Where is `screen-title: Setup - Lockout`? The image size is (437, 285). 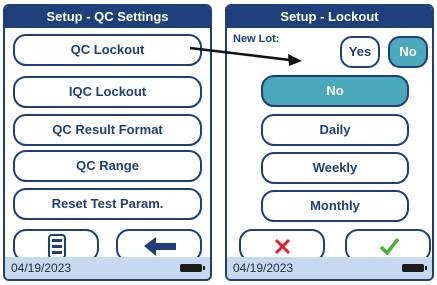
screen-title: Setup - Lockout is located at coordinates (329, 17).